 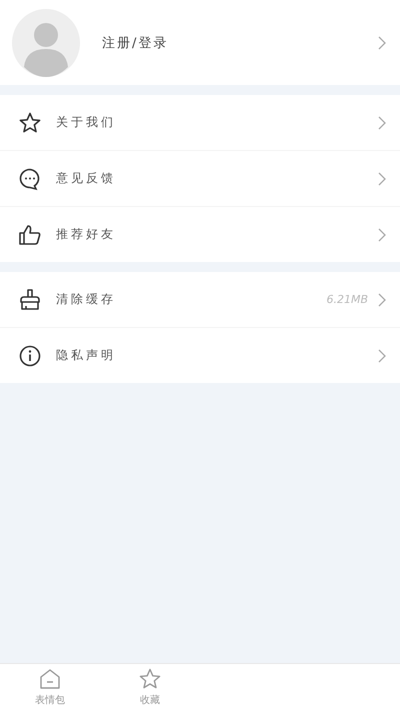 I want to click on menu-label: 推荐好友, so click(x=86, y=234).